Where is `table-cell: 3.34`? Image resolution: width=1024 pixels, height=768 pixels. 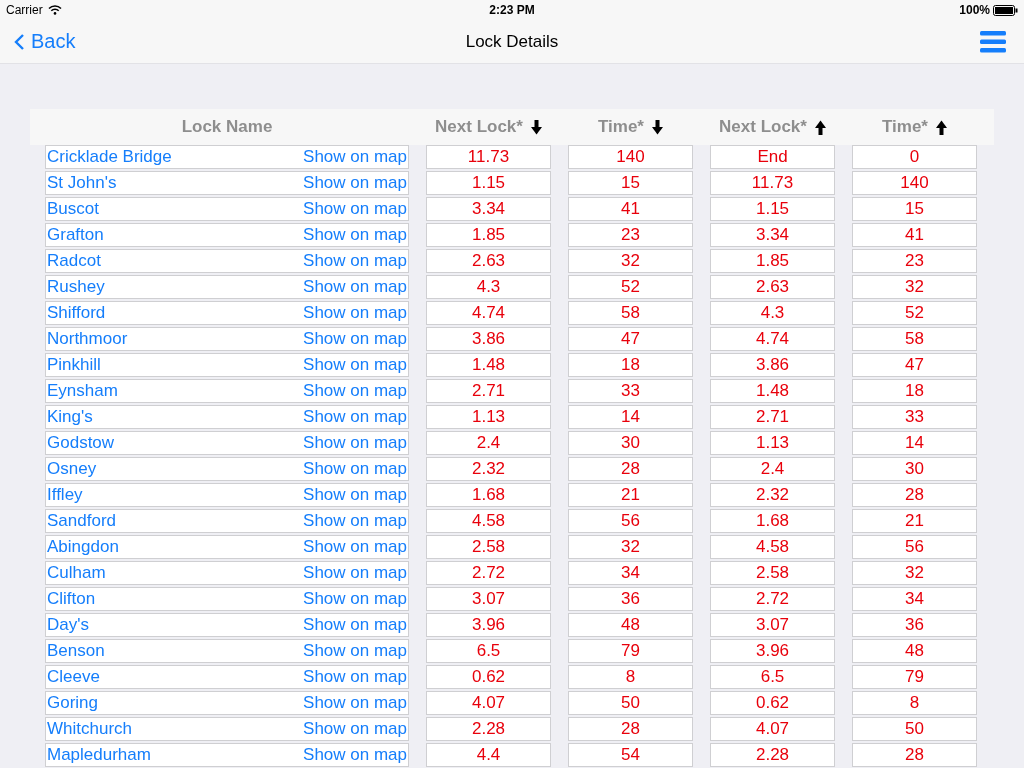
table-cell: 3.34 is located at coordinates (488, 209).